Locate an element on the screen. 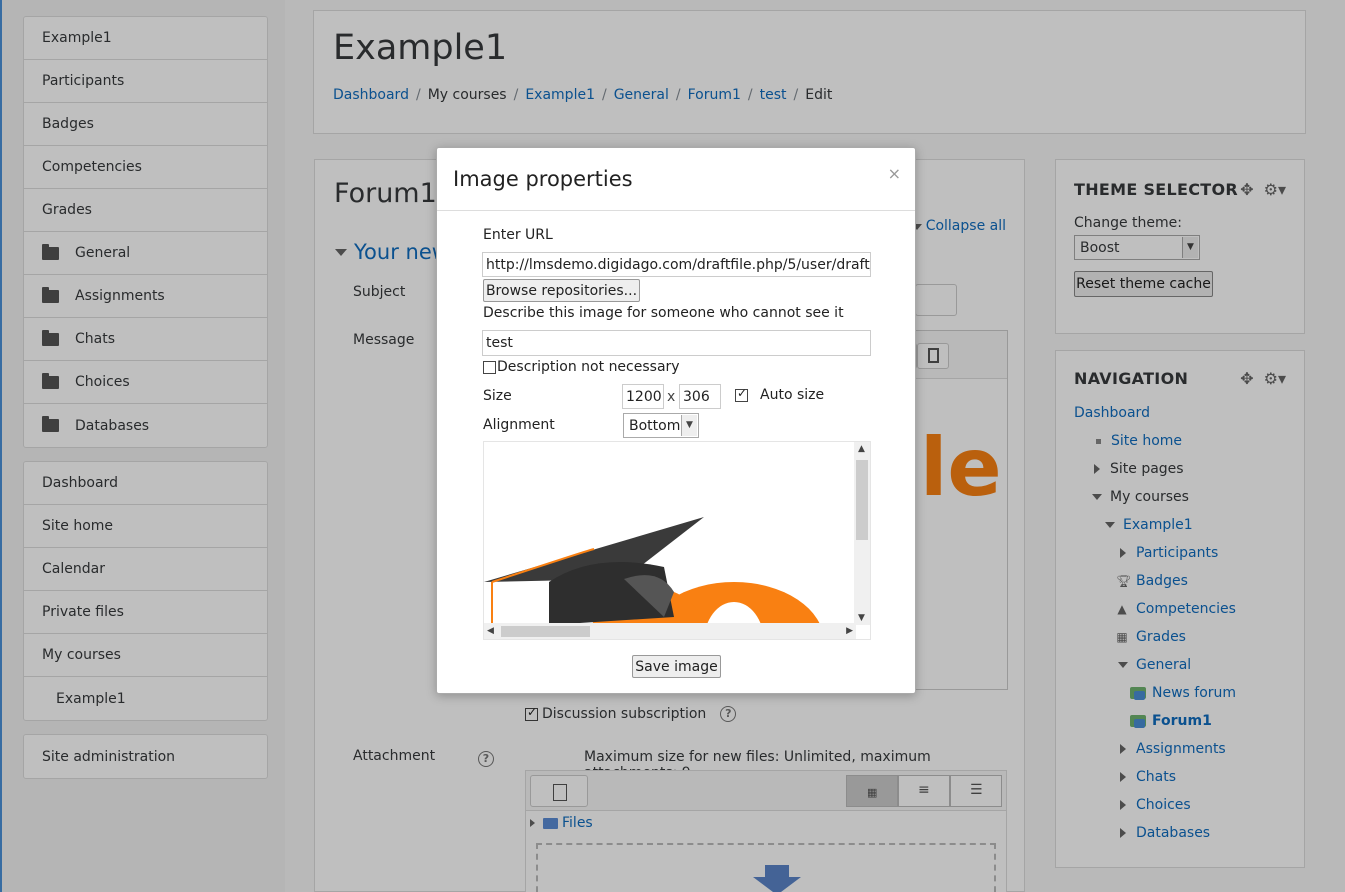 The height and width of the screenshot is (892, 1345). width-input: 1200 is located at coordinates (643, 396).